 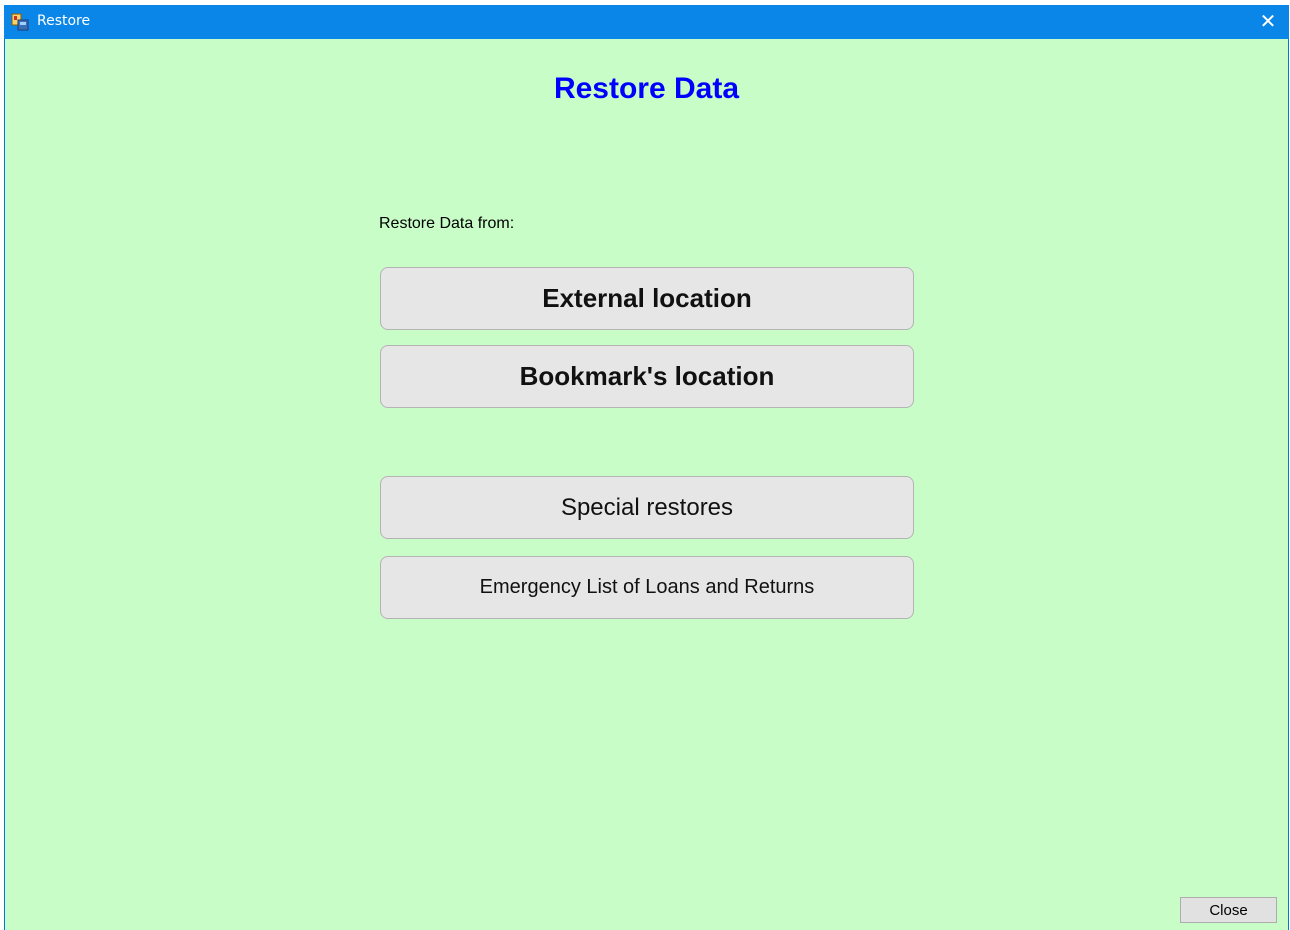 What do you see at coordinates (646, 22) in the screenshot?
I see `title-bar: Restore ✕` at bounding box center [646, 22].